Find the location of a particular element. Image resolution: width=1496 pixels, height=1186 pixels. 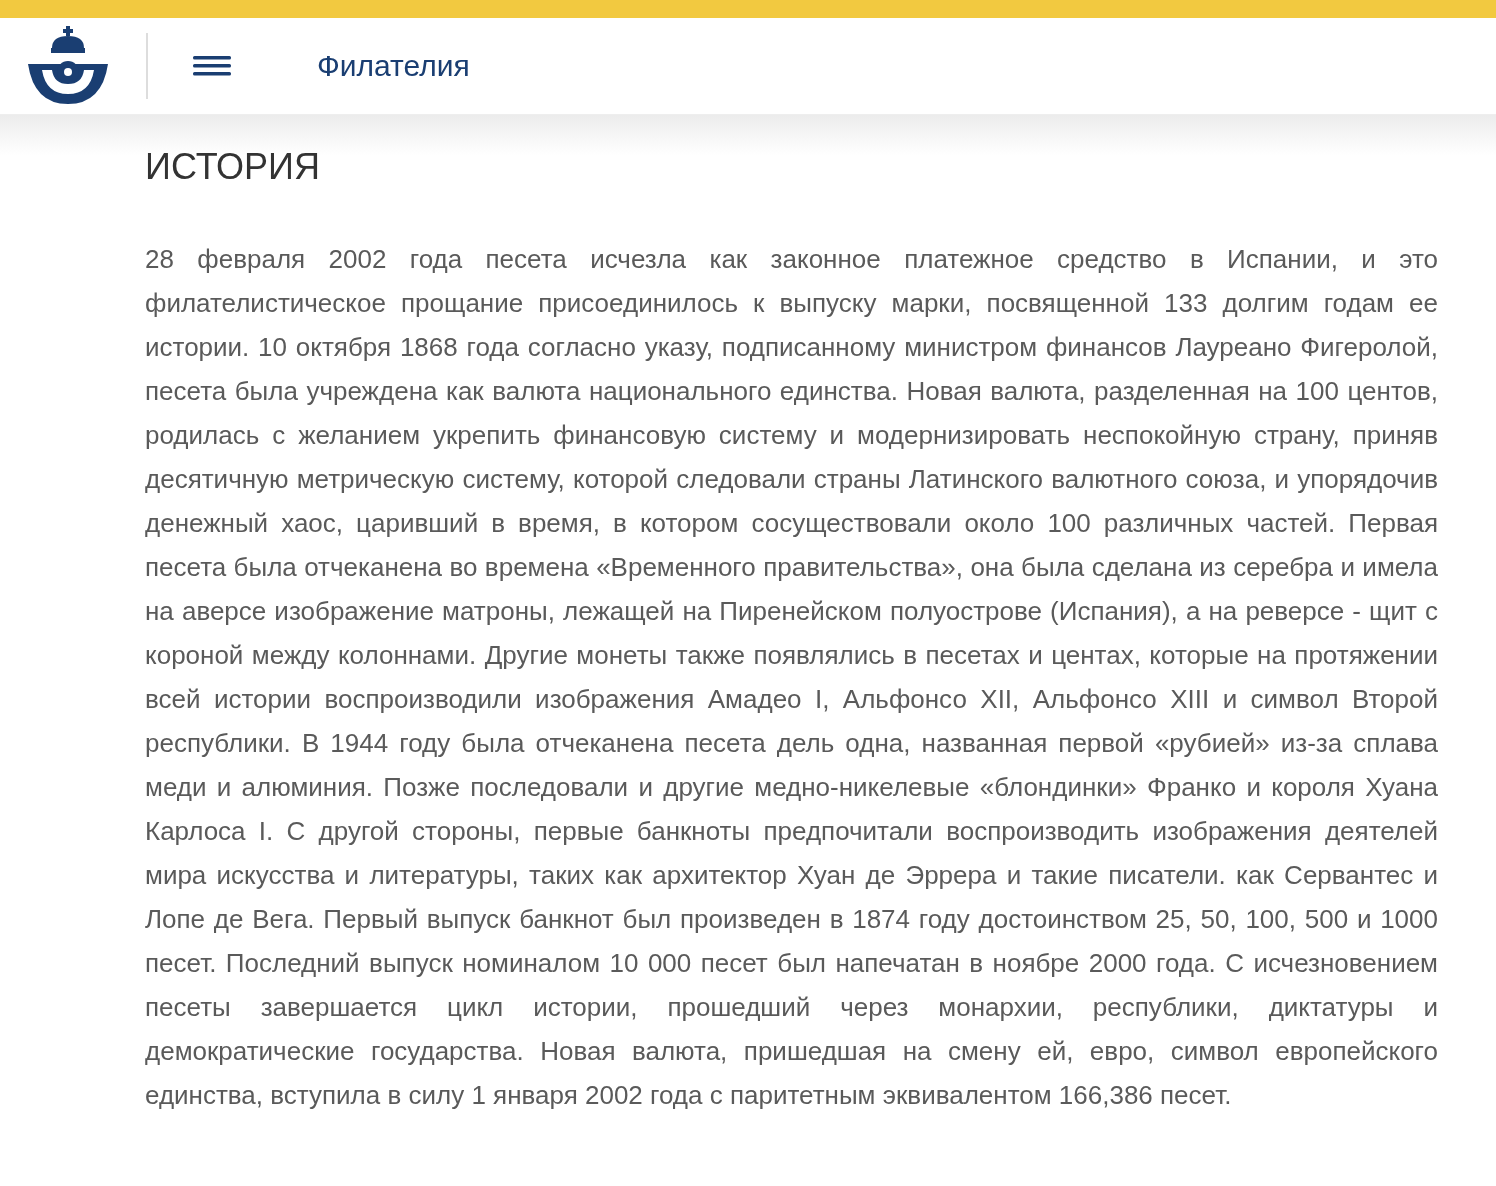

article-heading: ИСТОРИЯ is located at coordinates (233, 167).